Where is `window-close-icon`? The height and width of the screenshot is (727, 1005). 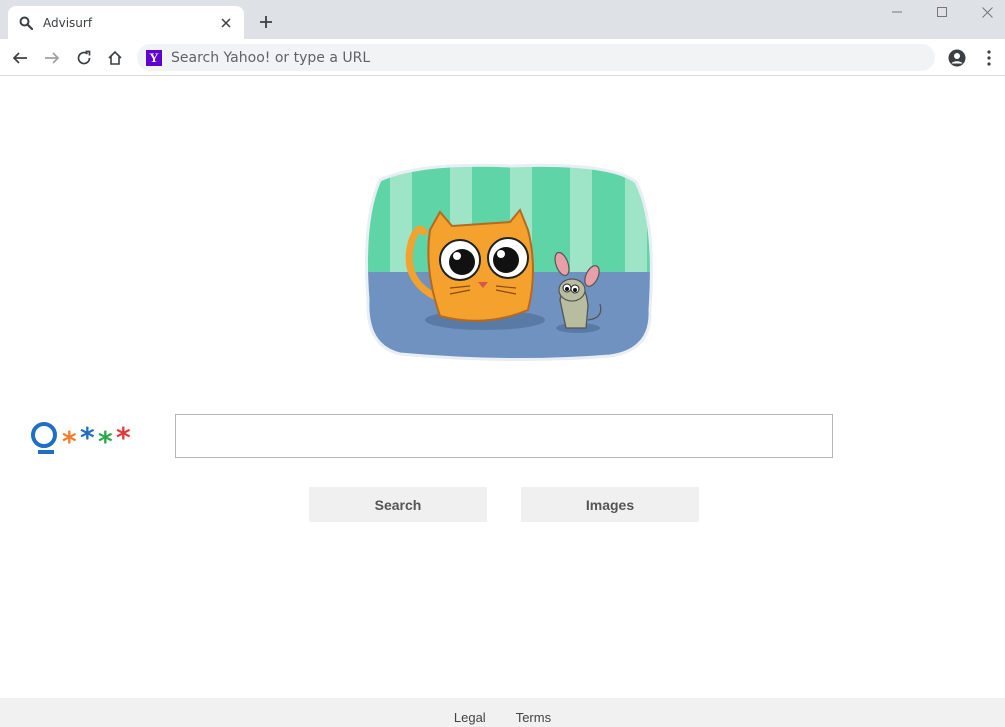 window-close-icon is located at coordinates (984, 12).